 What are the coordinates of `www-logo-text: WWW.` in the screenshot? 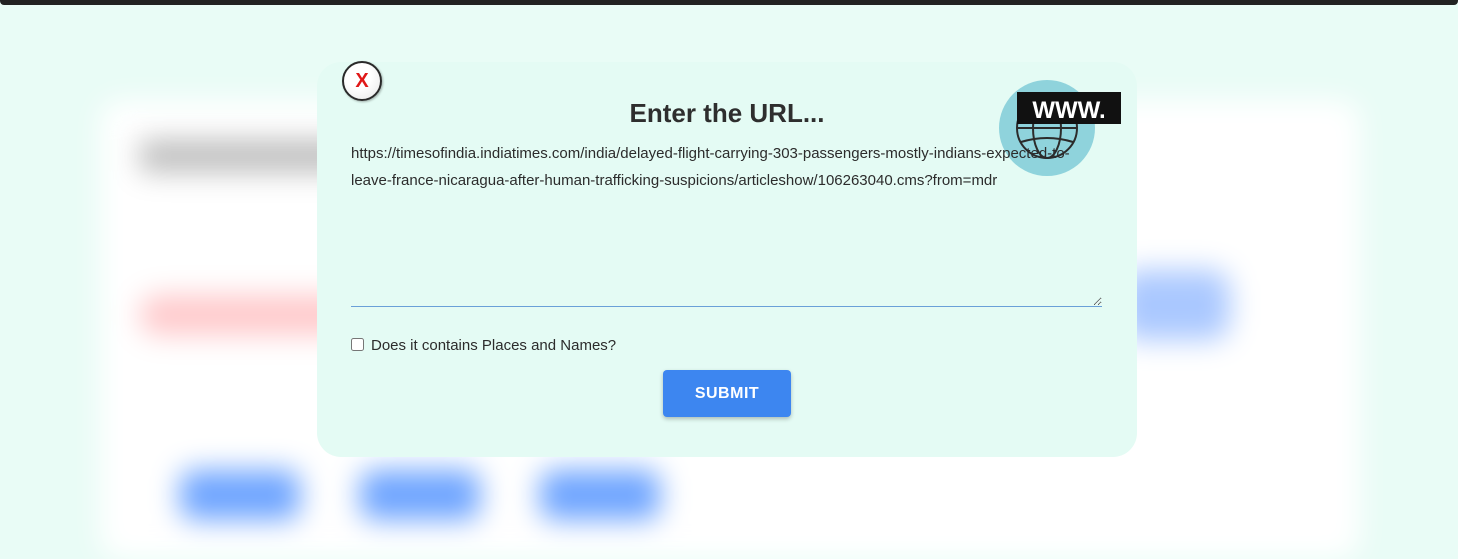 It's located at (1068, 110).